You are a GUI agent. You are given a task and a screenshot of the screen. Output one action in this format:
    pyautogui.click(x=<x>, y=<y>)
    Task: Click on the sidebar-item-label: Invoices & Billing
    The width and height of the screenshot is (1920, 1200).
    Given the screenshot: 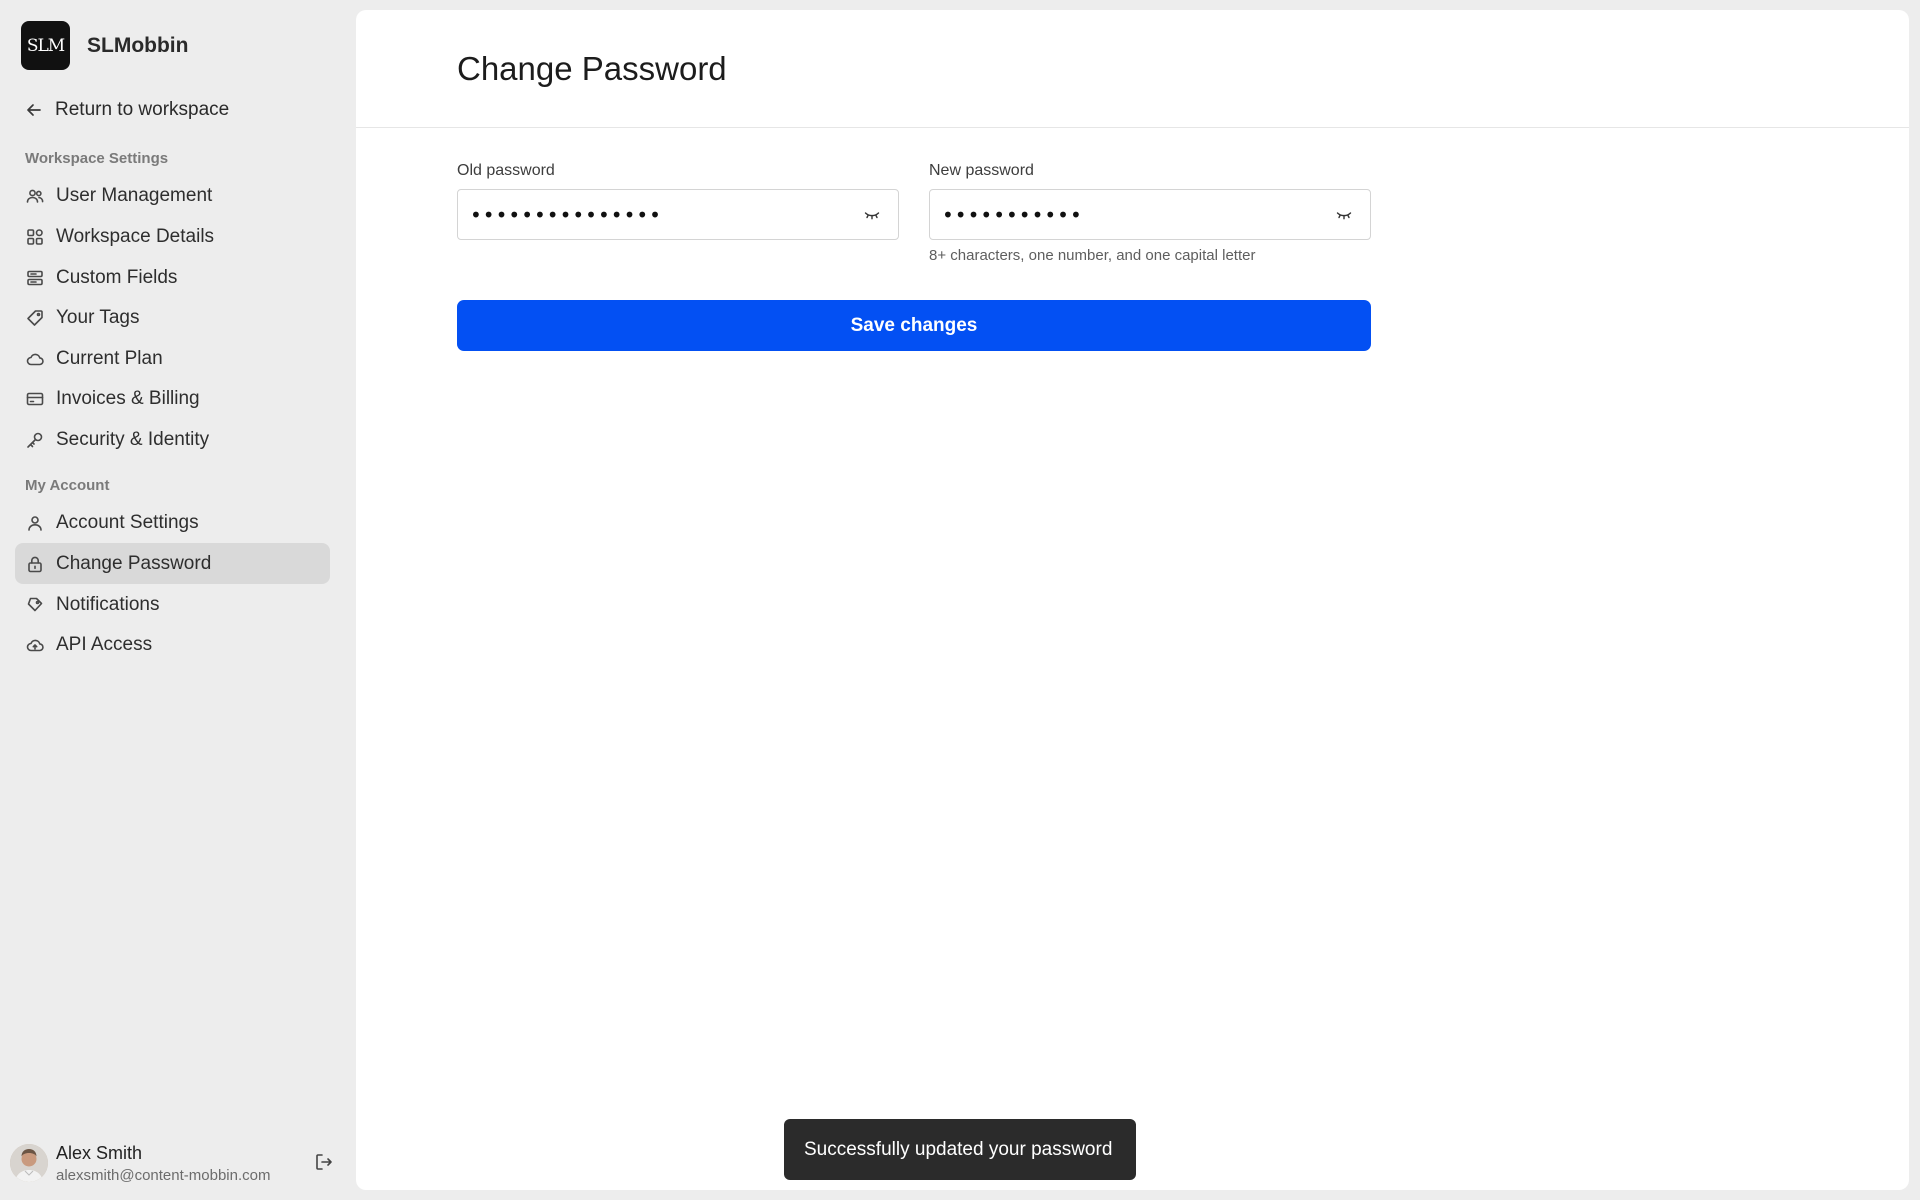 What is the action you would take?
    pyautogui.click(x=128, y=398)
    